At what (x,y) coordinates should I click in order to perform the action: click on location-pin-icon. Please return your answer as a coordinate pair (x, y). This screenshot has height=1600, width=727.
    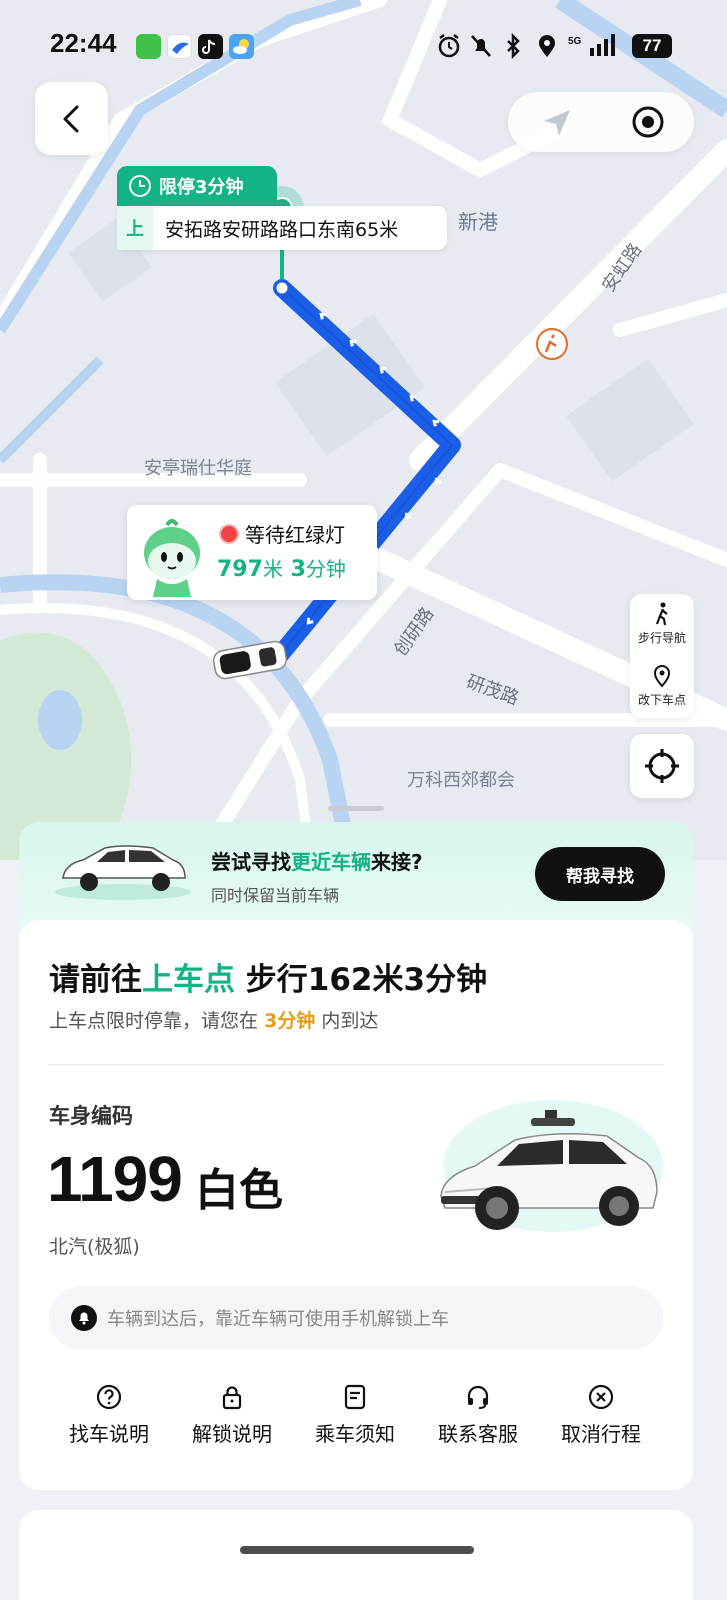
    Looking at the image, I should click on (662, 676).